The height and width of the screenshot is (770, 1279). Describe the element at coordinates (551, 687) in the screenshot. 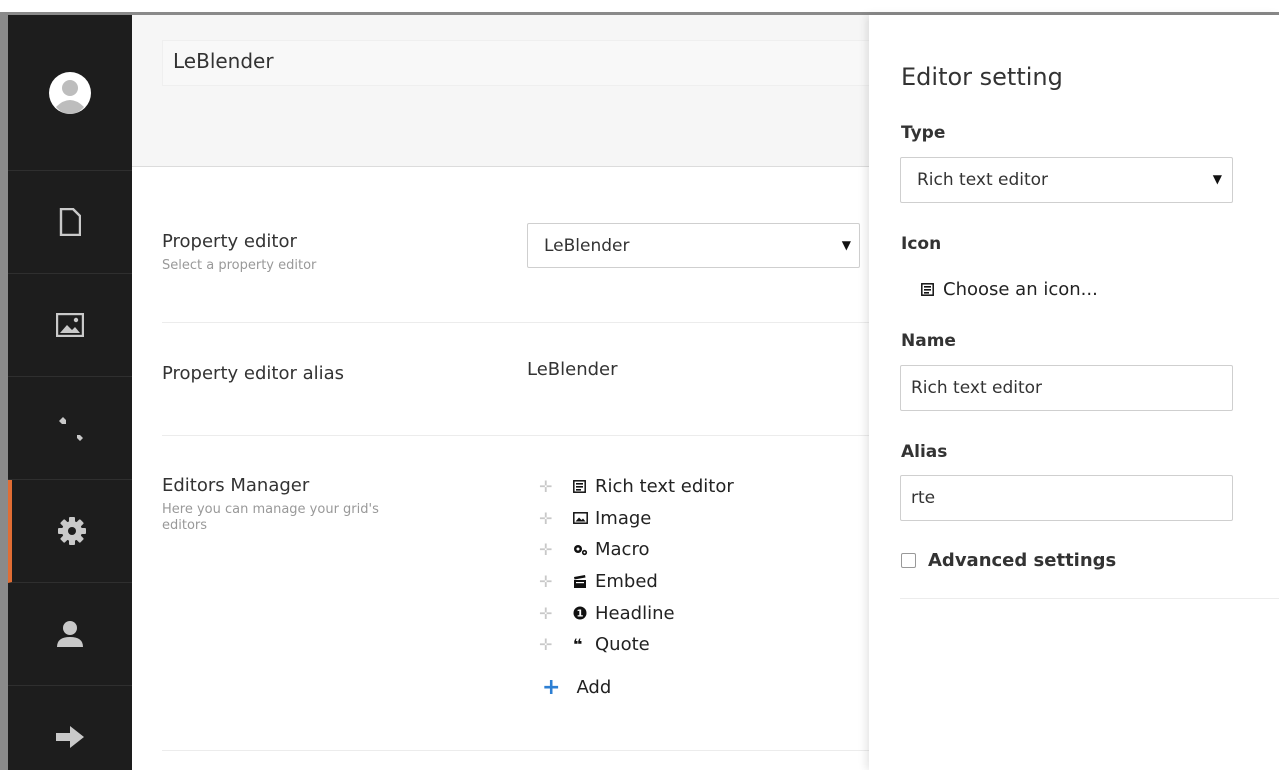

I see `plus-icon: +` at that location.